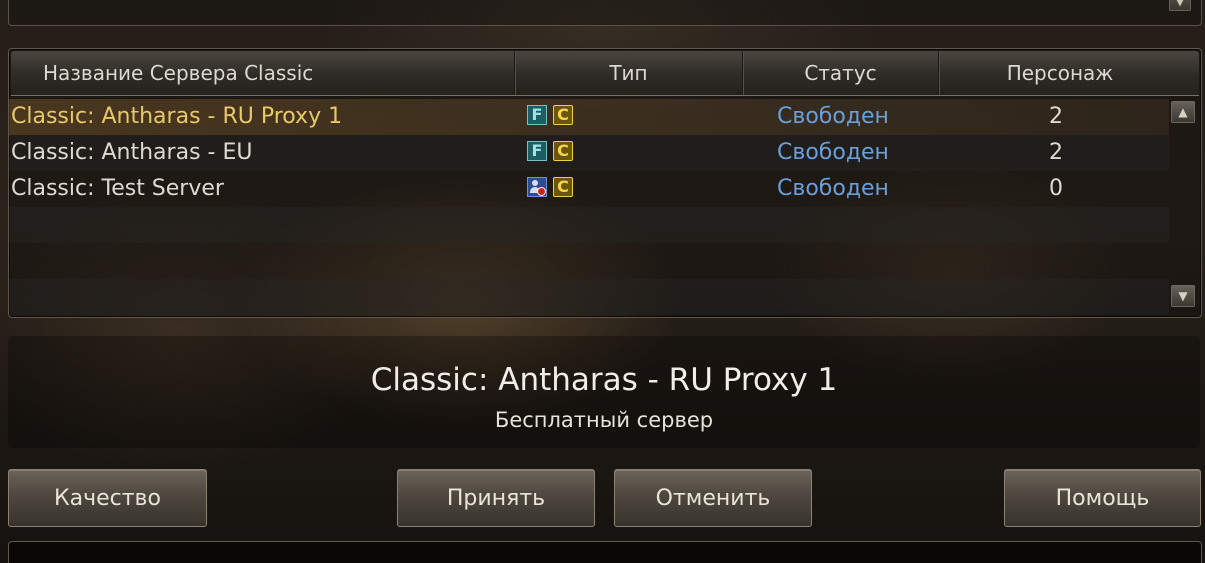 Image resolution: width=1205 pixels, height=563 pixels. What do you see at coordinates (604, 420) in the screenshot?
I see `selected-server-subtitle: Бесплатный сервер` at bounding box center [604, 420].